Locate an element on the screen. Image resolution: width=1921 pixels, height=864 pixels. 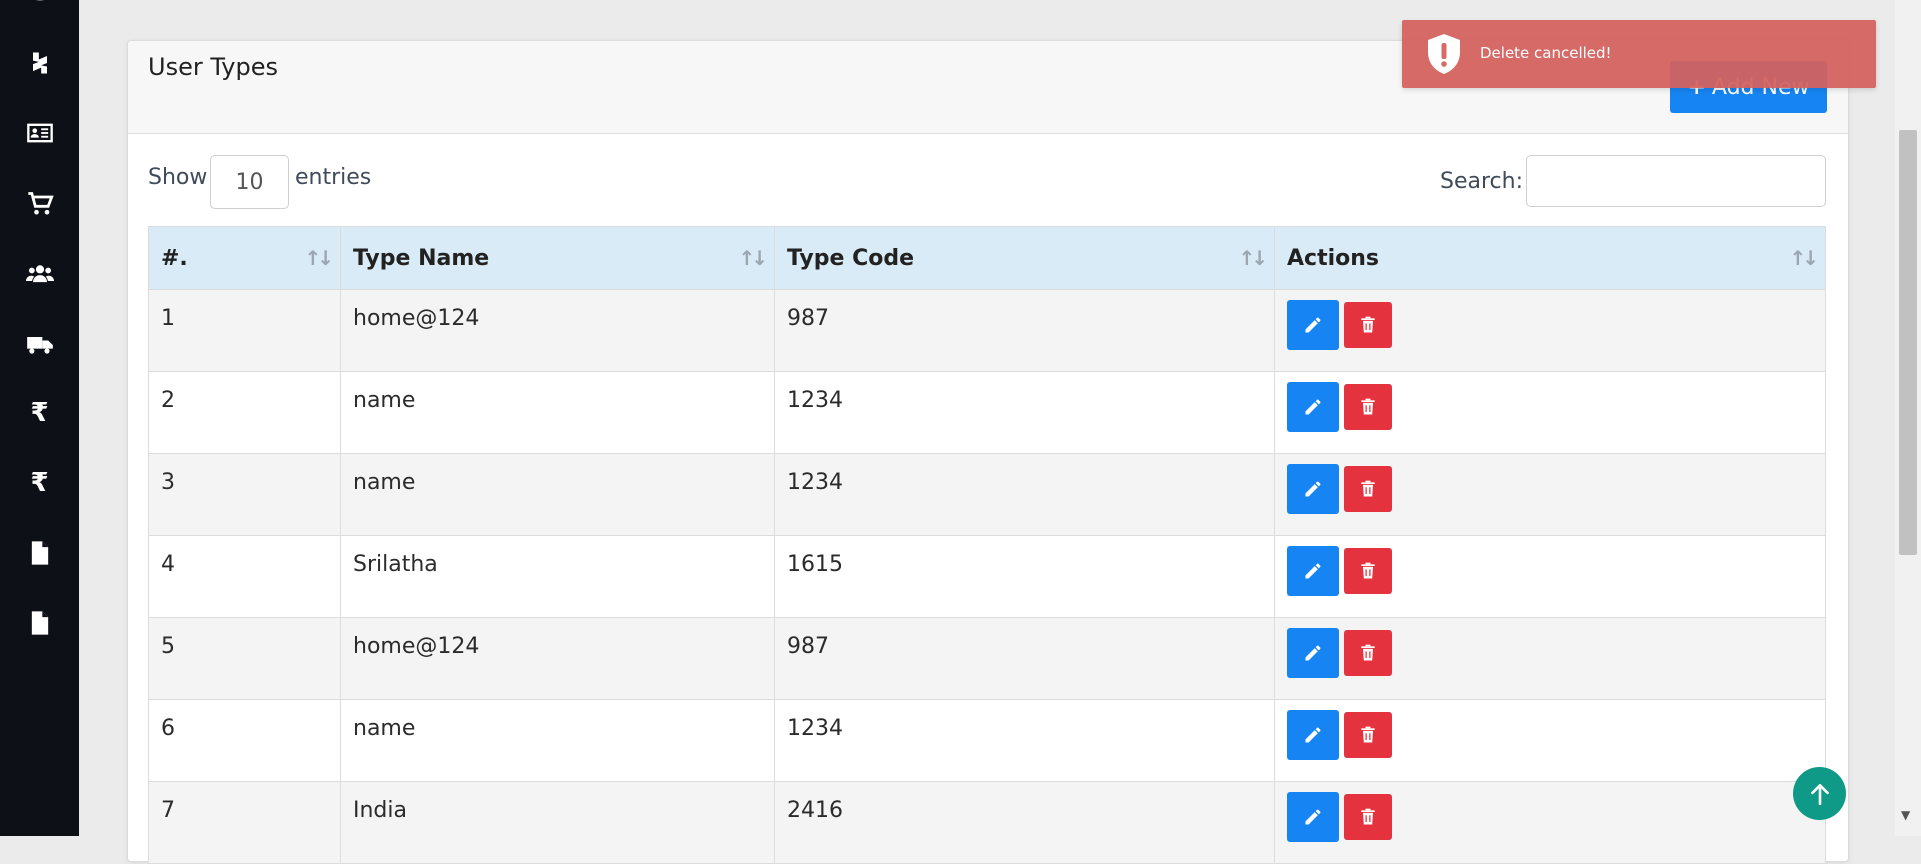
column-header-number: #. ↑↓ is located at coordinates (244, 258).